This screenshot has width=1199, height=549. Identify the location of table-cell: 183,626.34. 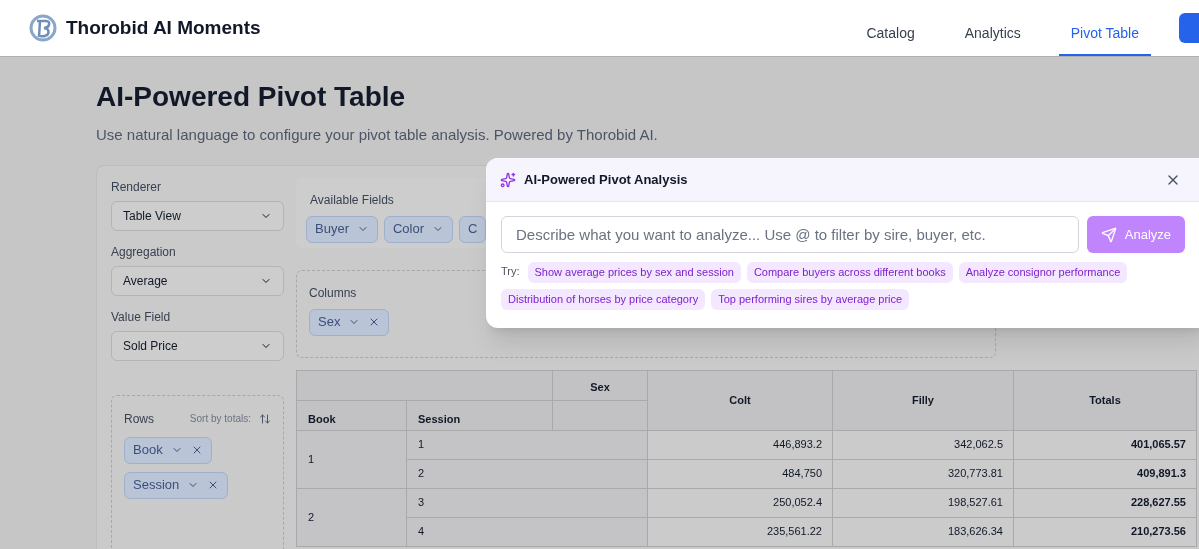
(923, 531).